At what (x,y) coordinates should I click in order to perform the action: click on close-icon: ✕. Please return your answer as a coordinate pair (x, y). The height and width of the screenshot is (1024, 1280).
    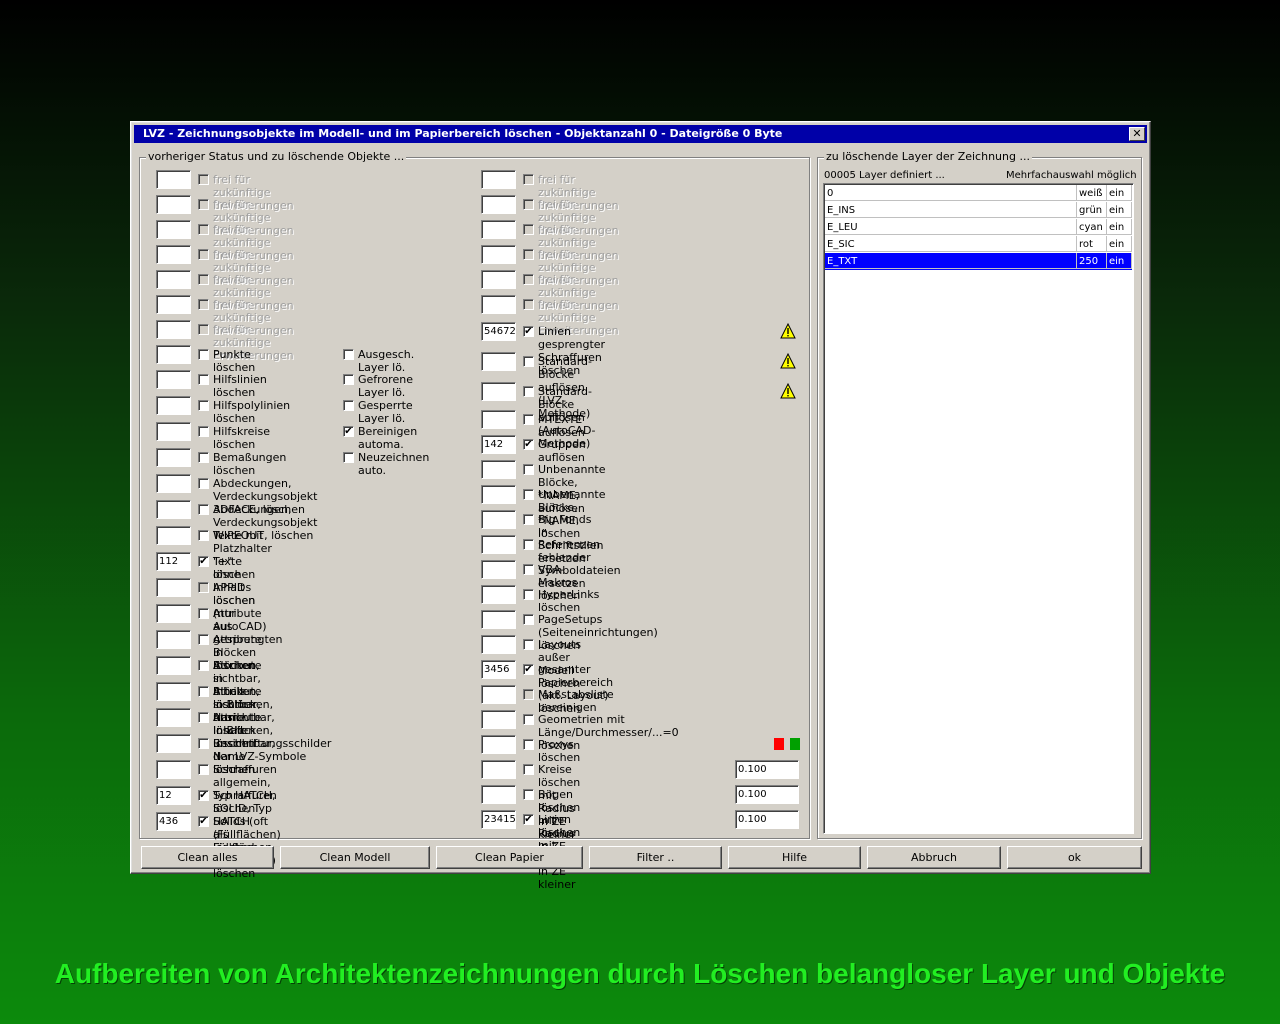
    Looking at the image, I should click on (1137, 134).